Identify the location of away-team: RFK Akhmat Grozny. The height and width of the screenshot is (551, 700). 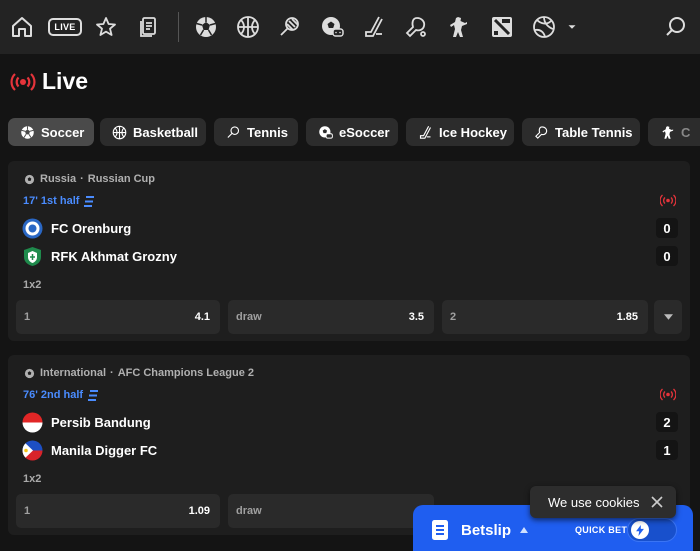
(99, 256).